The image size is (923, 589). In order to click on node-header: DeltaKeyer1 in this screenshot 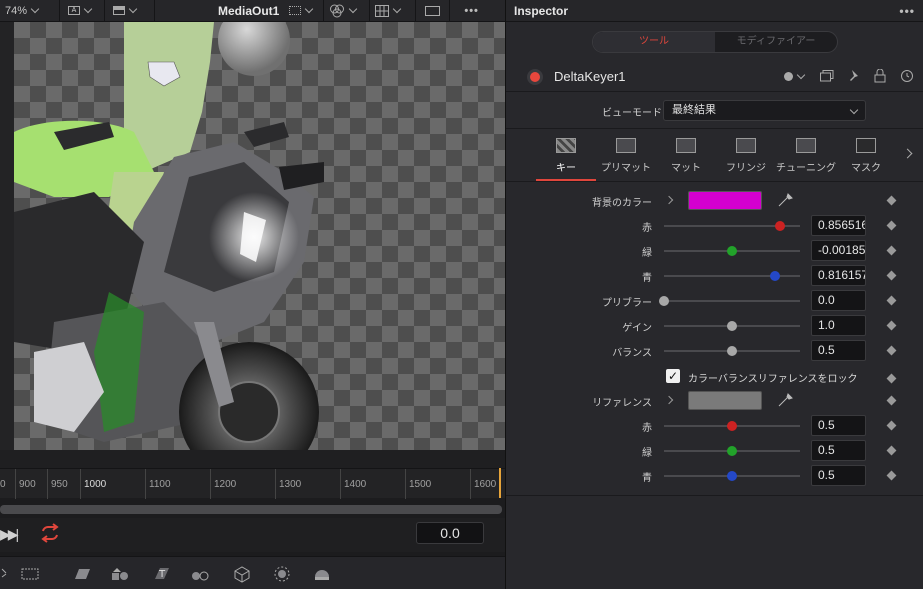, I will do `click(714, 77)`.